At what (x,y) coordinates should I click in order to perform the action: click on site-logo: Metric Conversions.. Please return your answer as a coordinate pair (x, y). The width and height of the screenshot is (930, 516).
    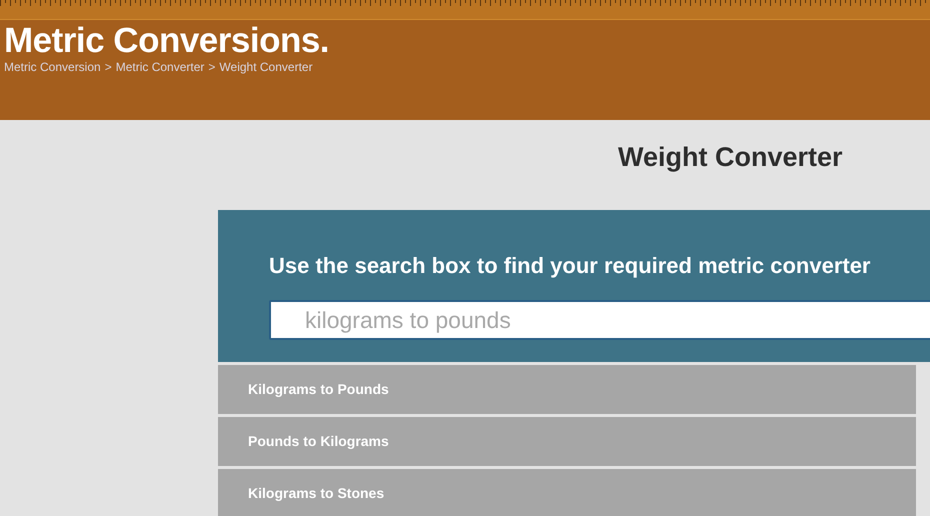
    Looking at the image, I should click on (167, 41).